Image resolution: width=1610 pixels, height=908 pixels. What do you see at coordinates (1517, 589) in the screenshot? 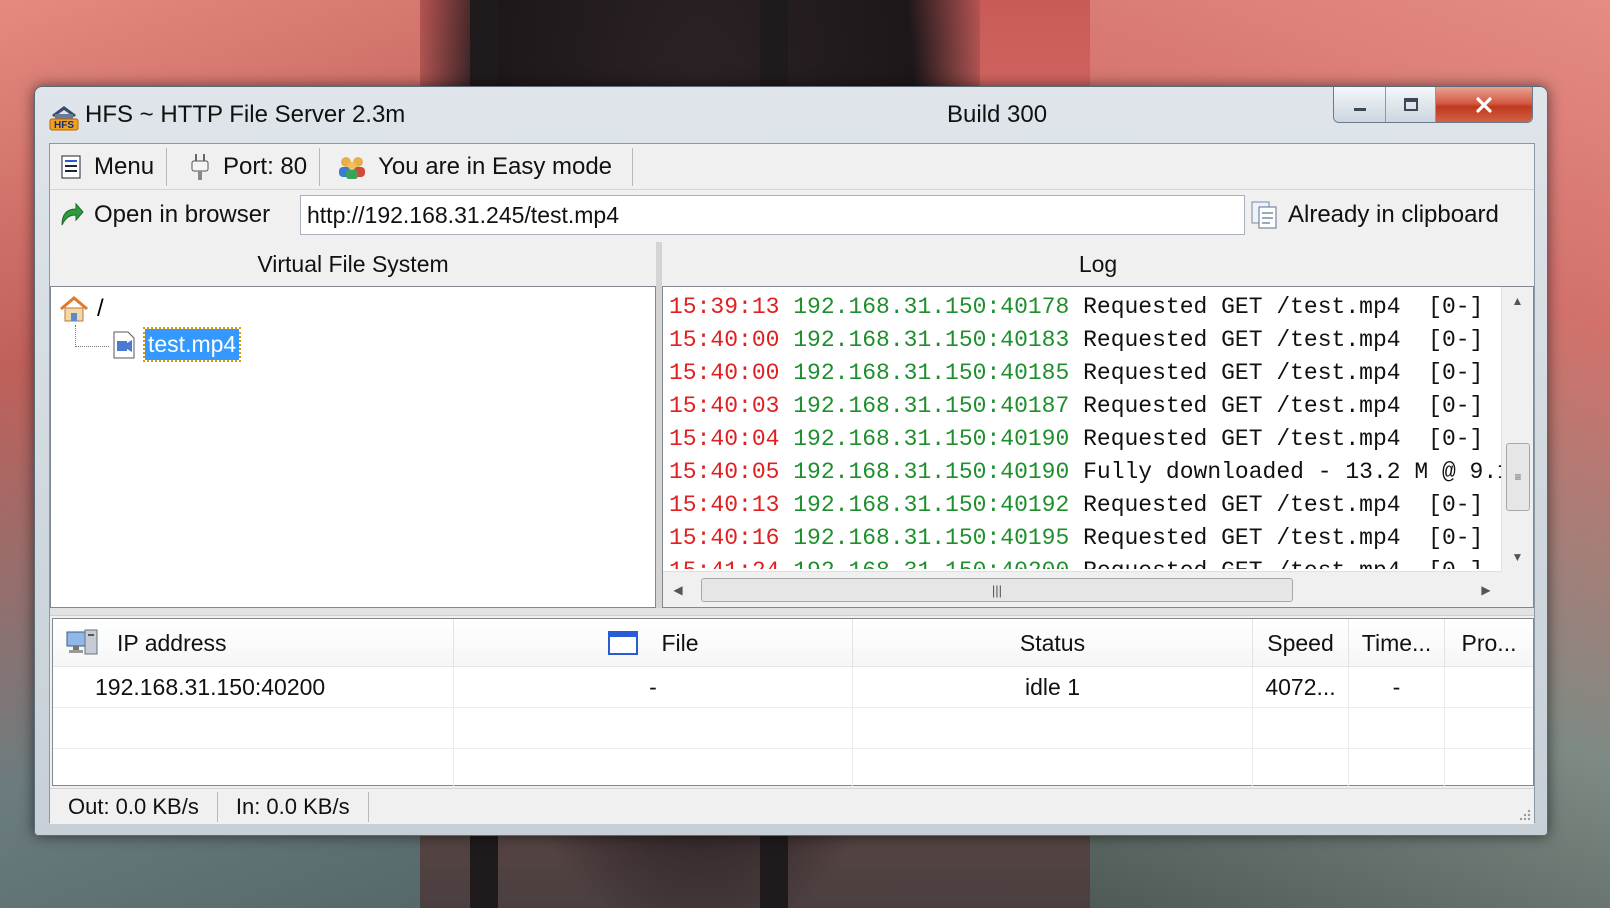
I see `scrollbar-corner` at bounding box center [1517, 589].